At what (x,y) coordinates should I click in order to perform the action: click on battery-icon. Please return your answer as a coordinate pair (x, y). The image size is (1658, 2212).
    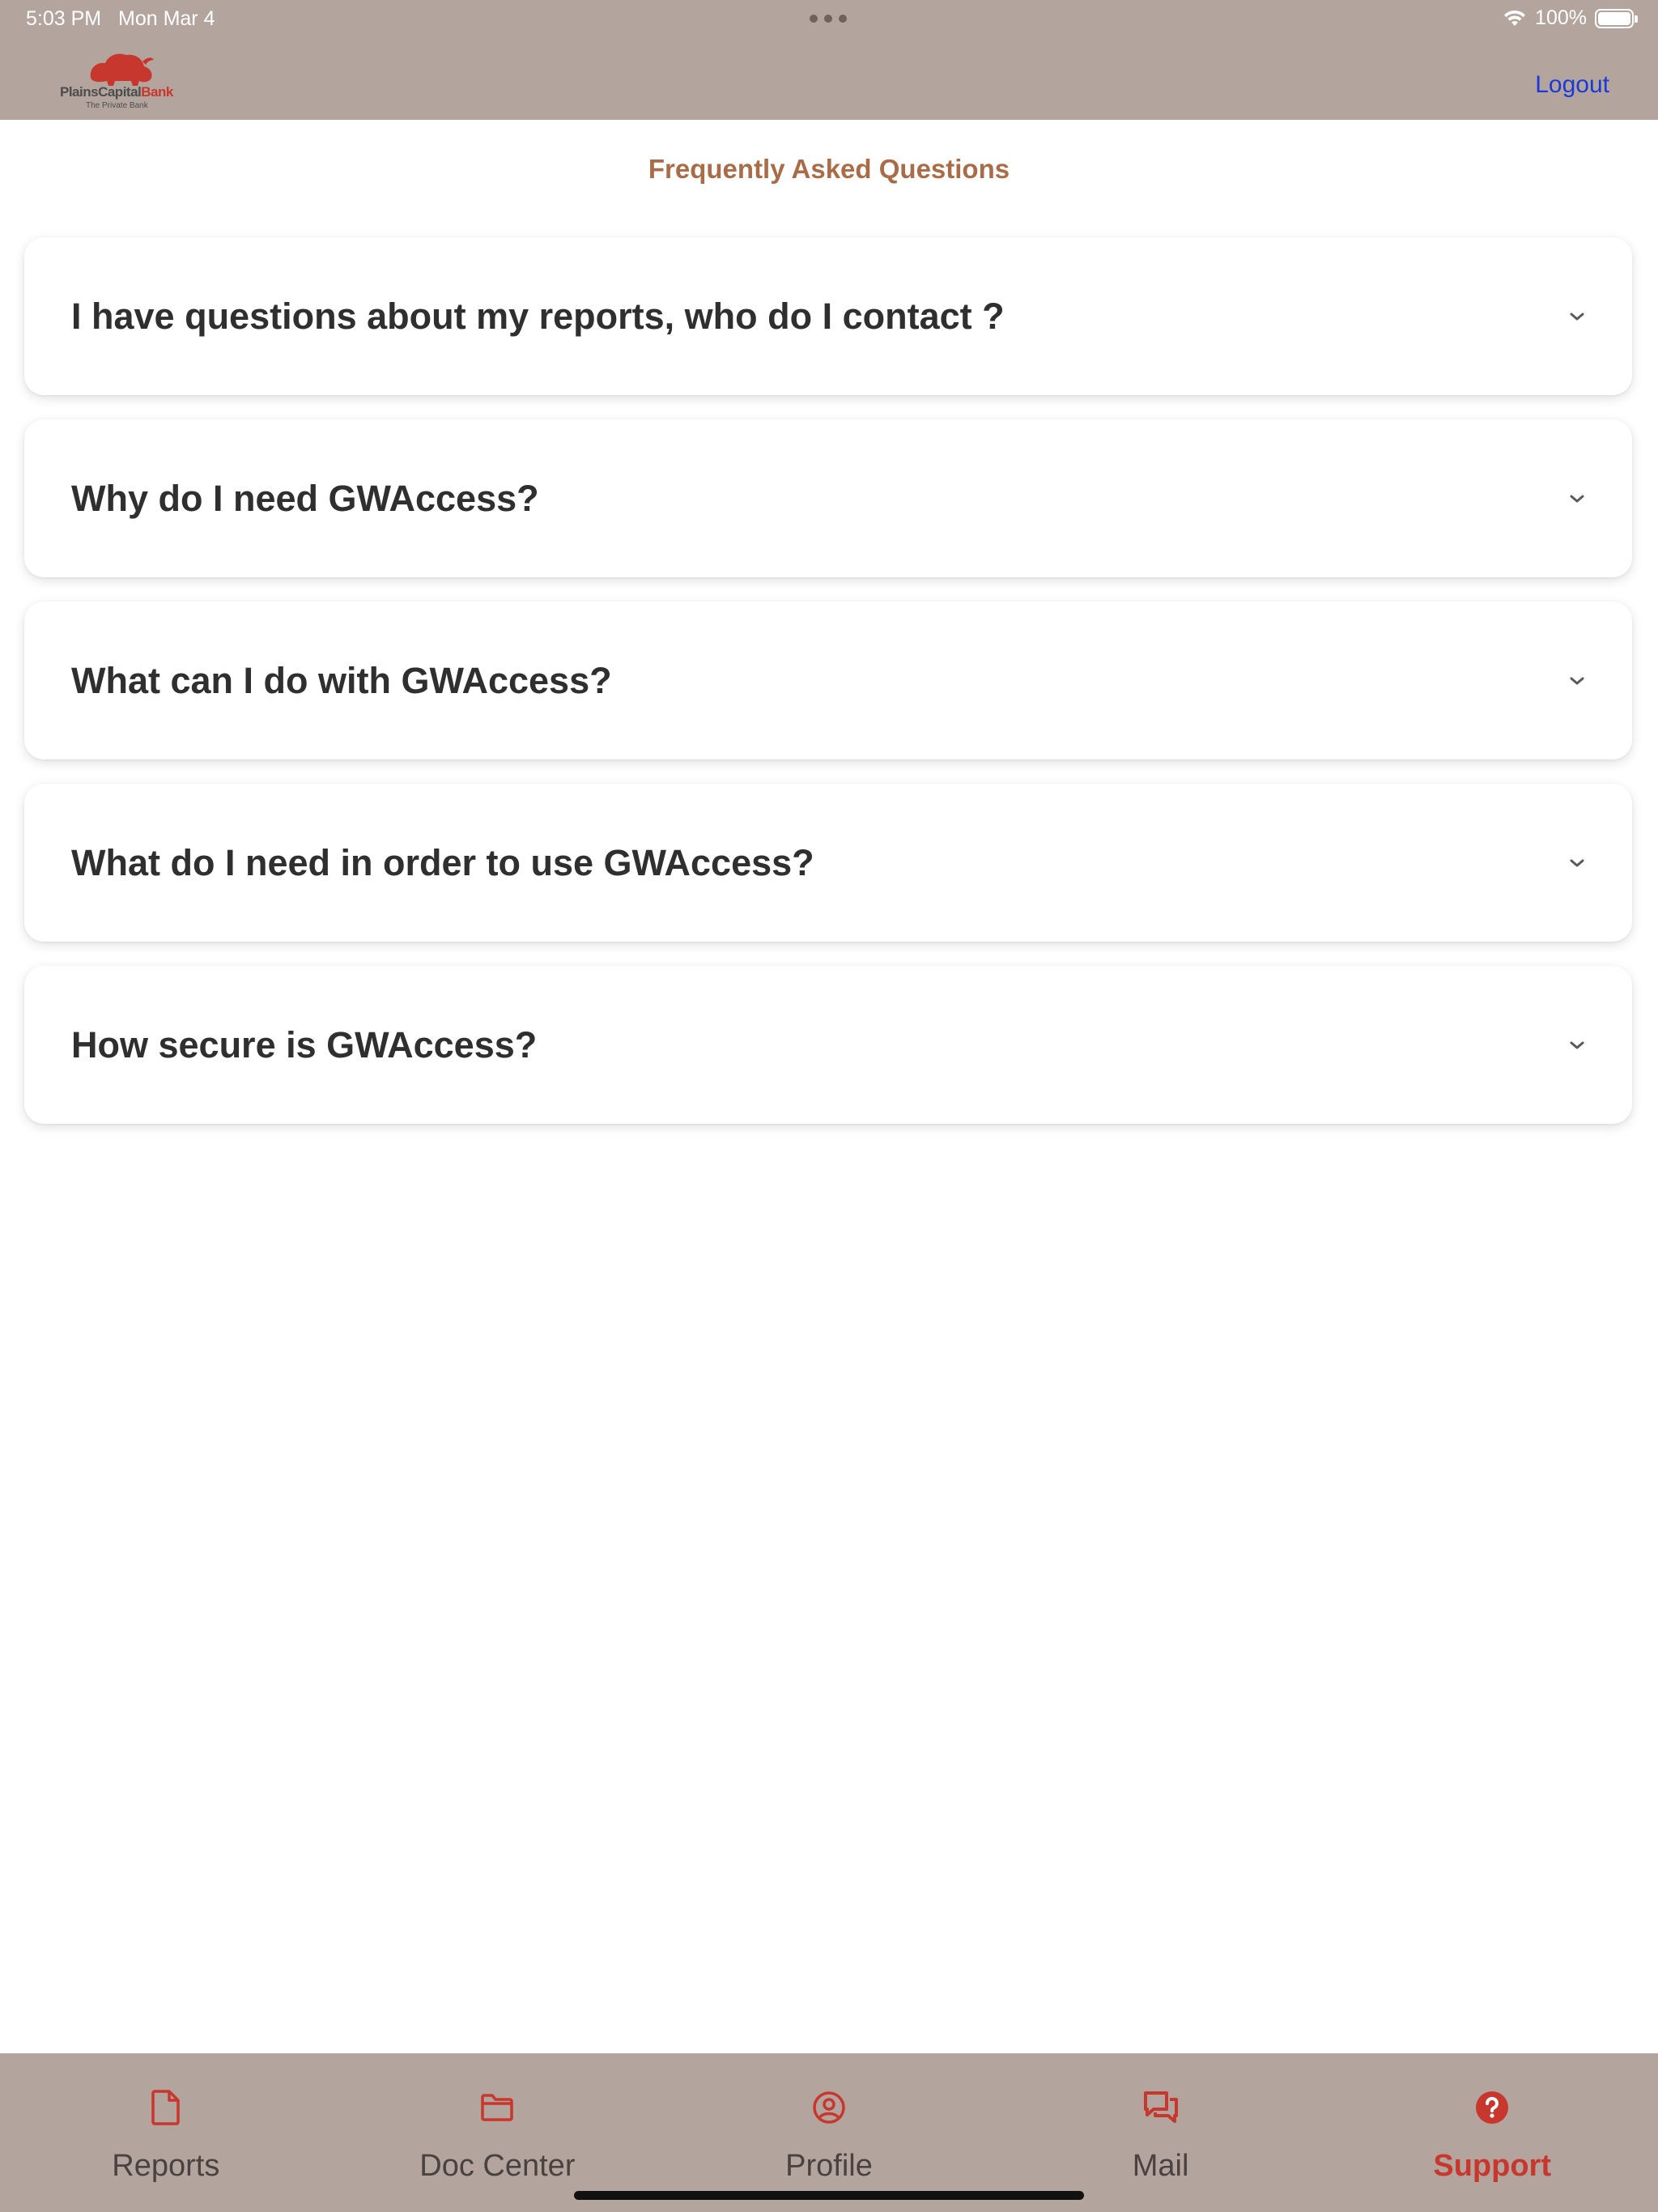
    Looking at the image, I should click on (1616, 18).